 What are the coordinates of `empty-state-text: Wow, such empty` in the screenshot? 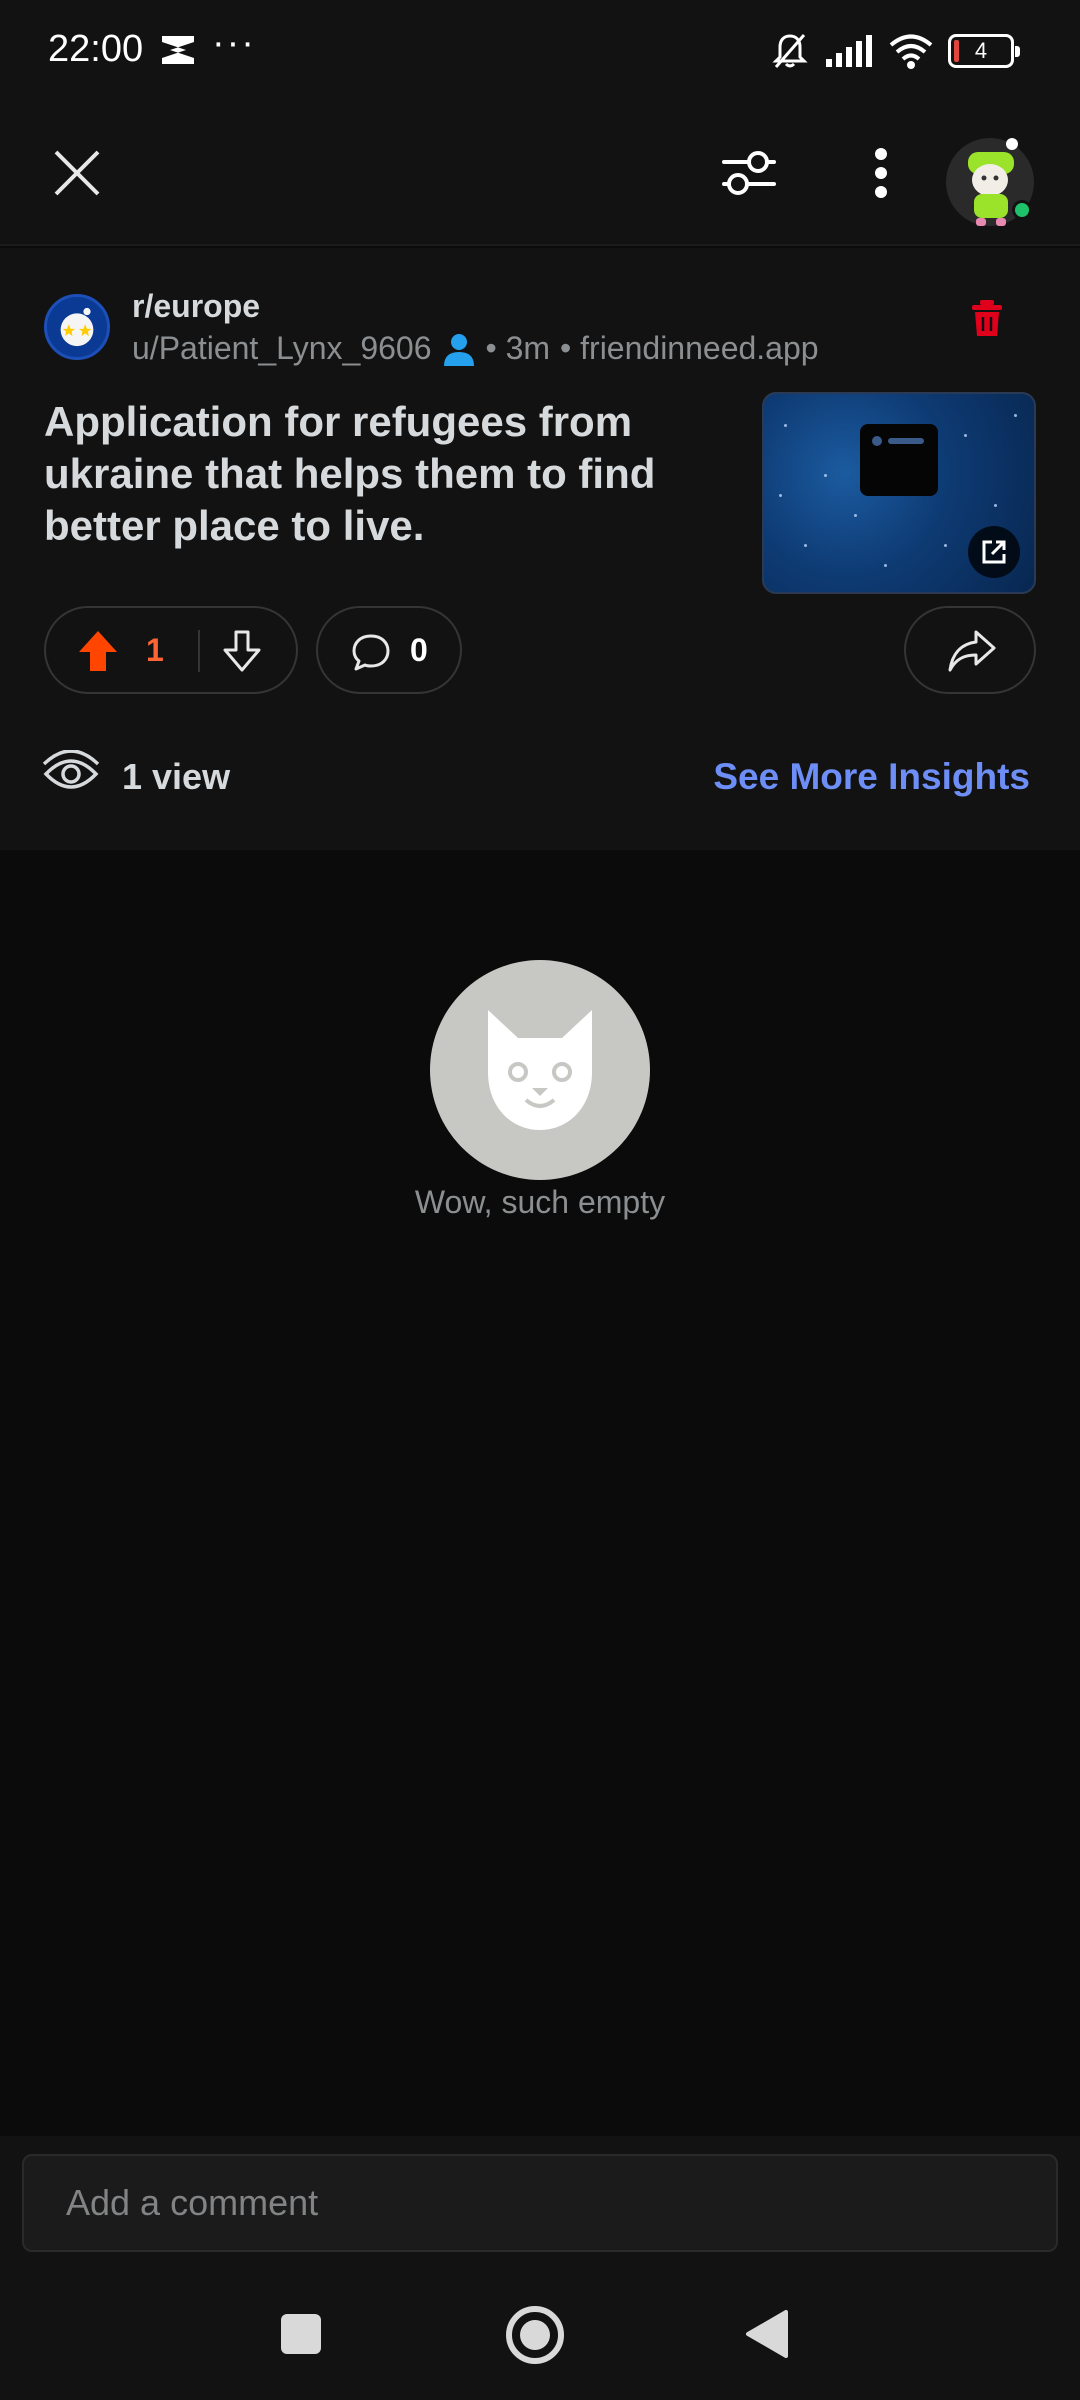 It's located at (540, 1202).